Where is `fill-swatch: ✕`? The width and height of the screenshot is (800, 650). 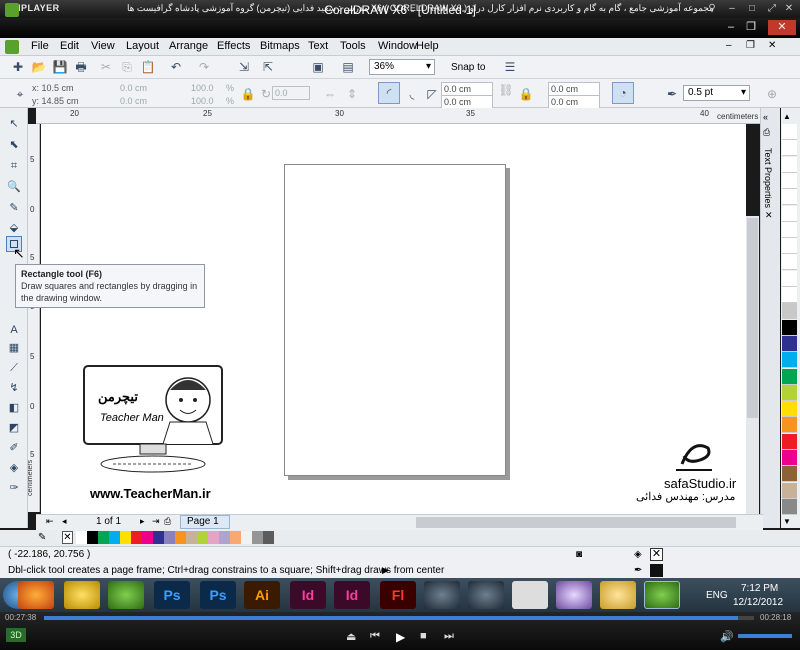
fill-swatch: ✕ is located at coordinates (656, 554).